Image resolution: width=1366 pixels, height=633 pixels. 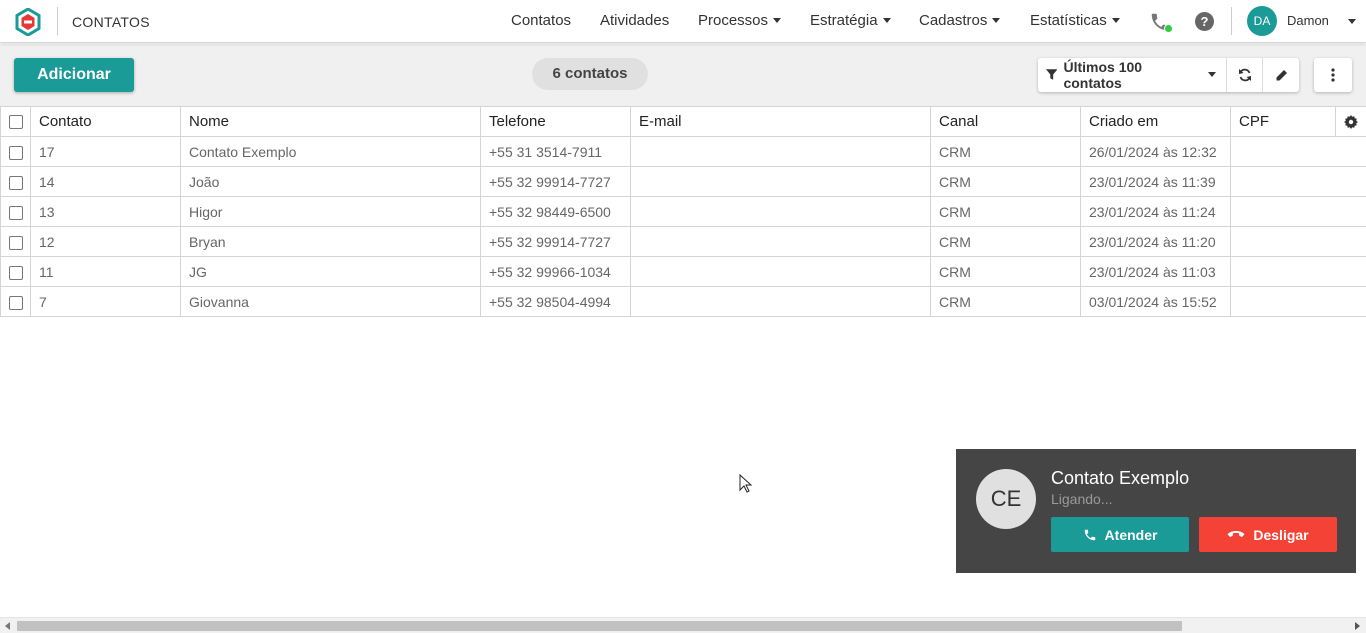 I want to click on select-all-checkbox, so click(x=15, y=122).